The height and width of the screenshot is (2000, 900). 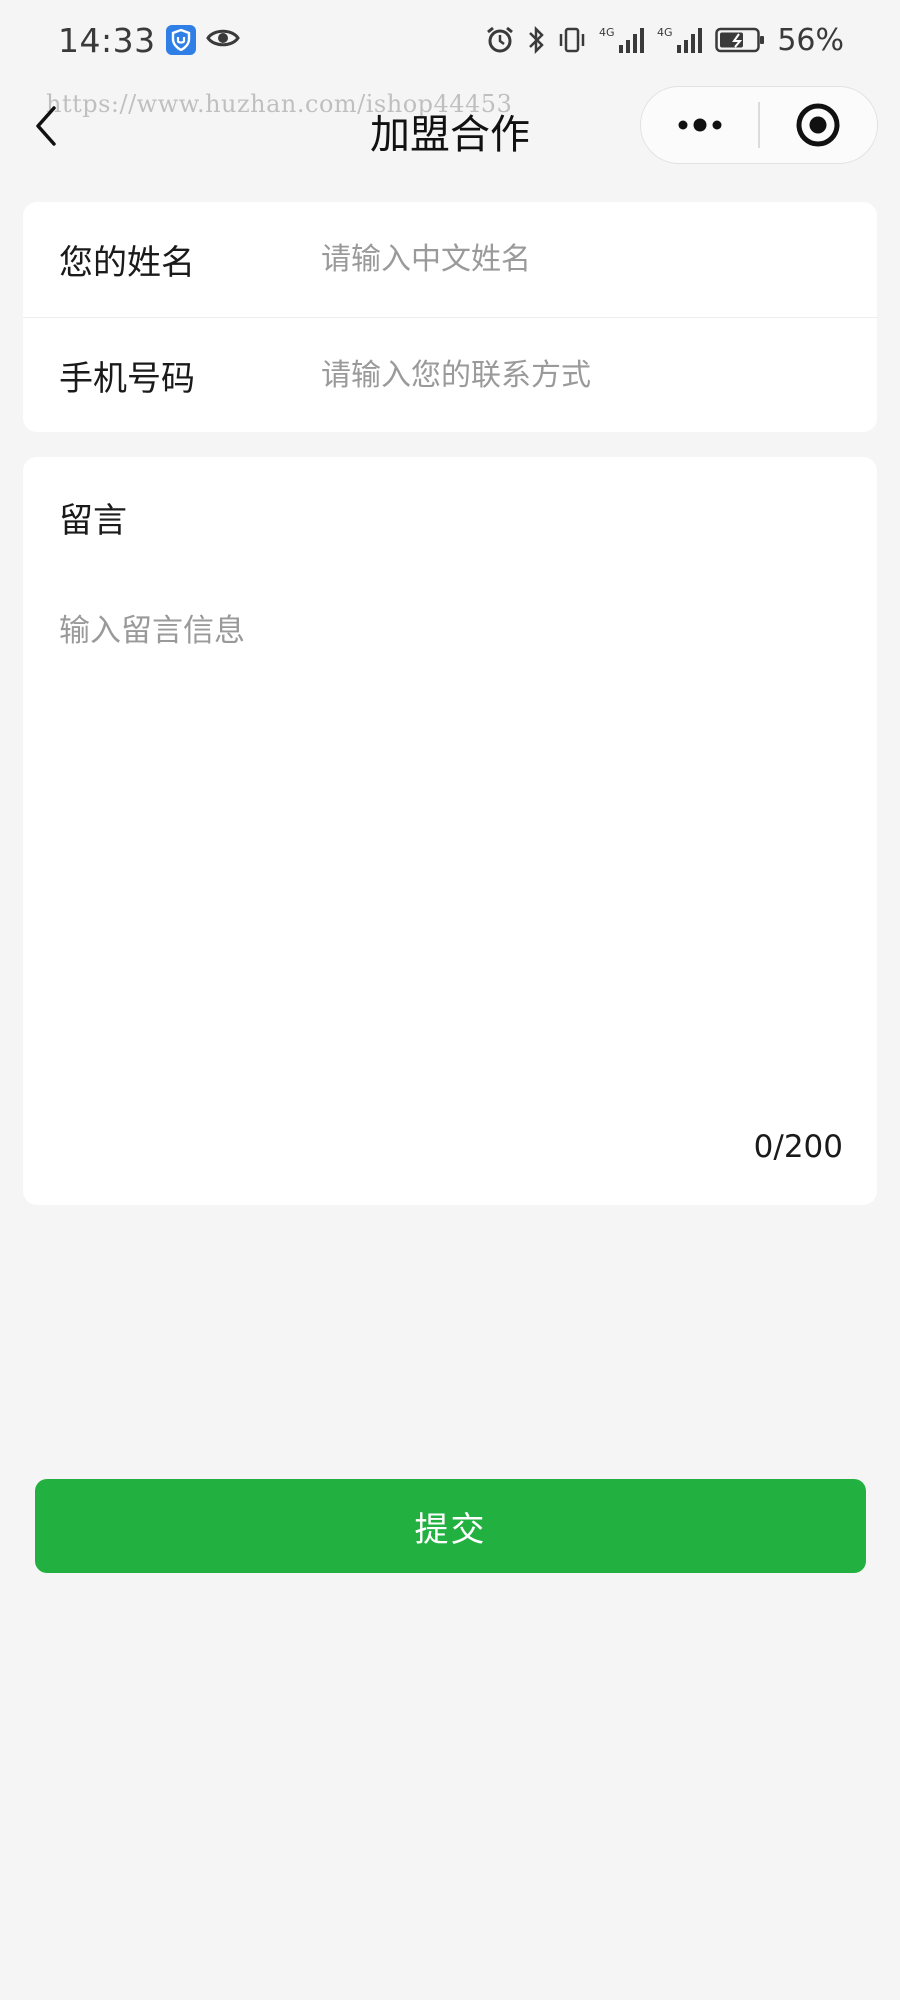 What do you see at coordinates (107, 40) in the screenshot?
I see `status-time: 14:33` at bounding box center [107, 40].